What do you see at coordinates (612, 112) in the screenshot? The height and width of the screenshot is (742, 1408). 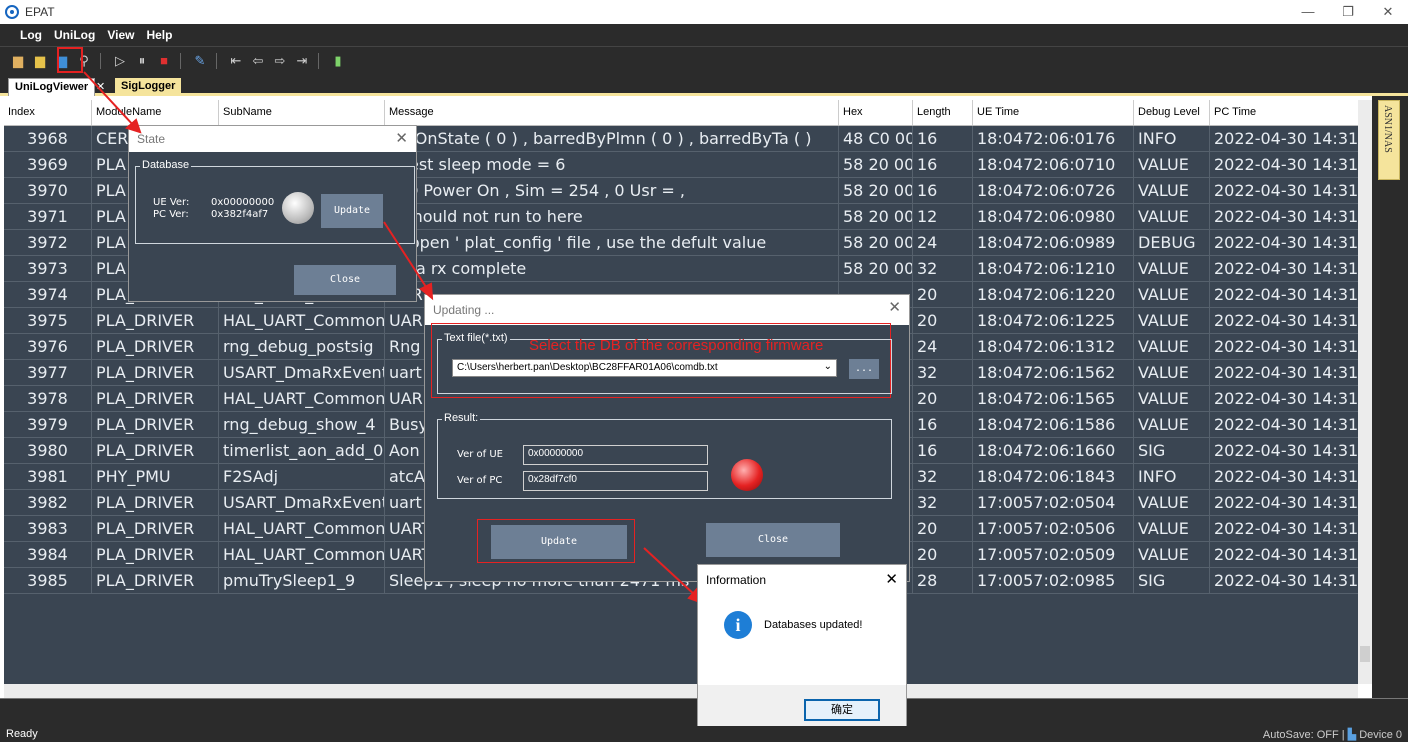 I see `col-message: Message` at bounding box center [612, 112].